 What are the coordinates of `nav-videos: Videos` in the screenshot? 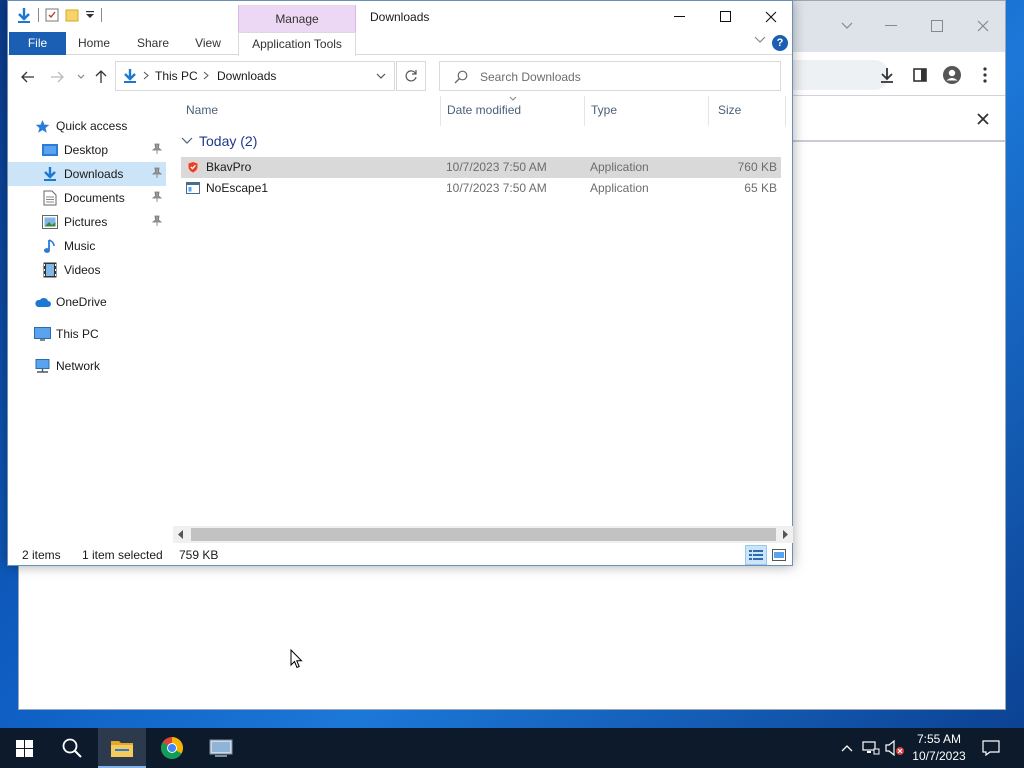 It's located at (87, 270).